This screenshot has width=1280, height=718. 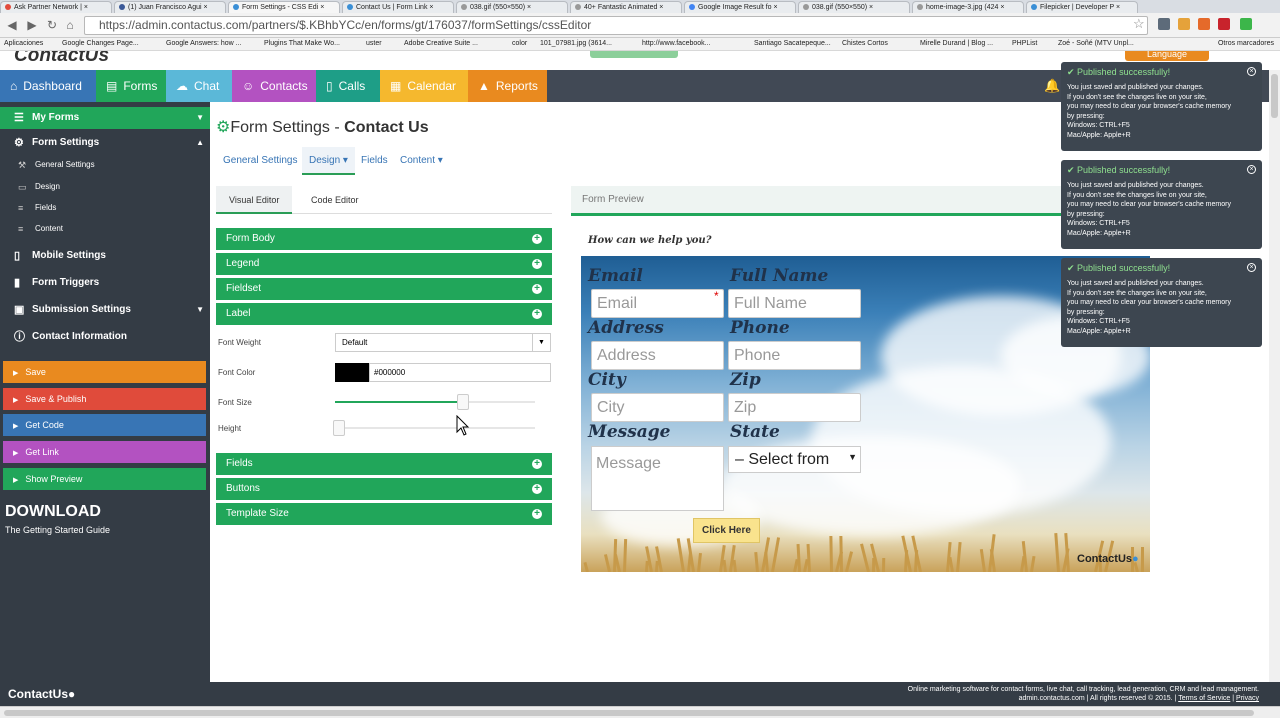 I want to click on font-weight-select: Default ▼, so click(x=443, y=342).